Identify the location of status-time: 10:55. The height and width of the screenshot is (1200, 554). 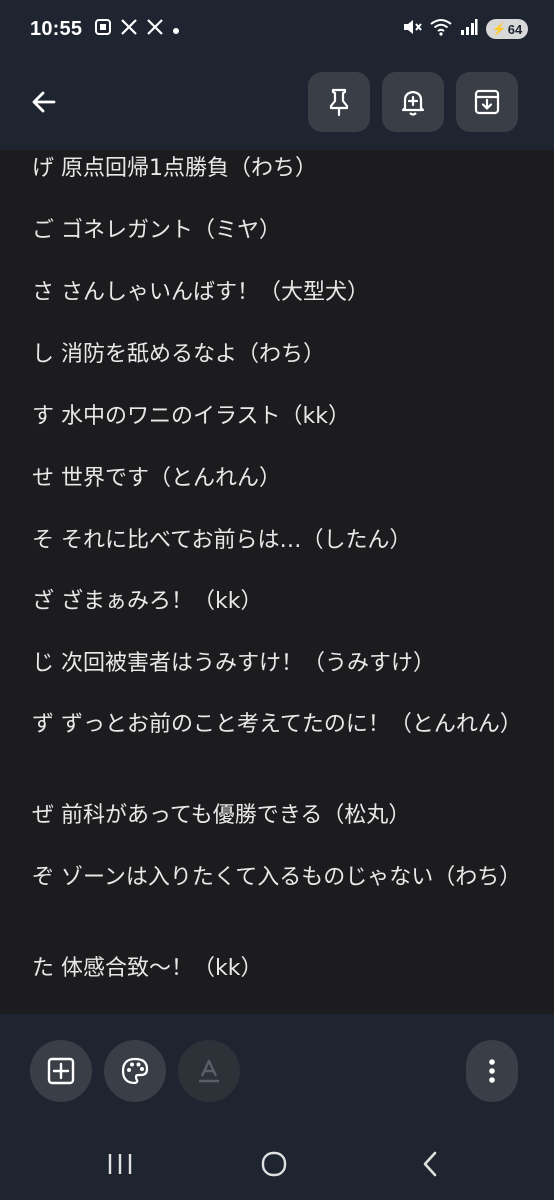
(56, 28).